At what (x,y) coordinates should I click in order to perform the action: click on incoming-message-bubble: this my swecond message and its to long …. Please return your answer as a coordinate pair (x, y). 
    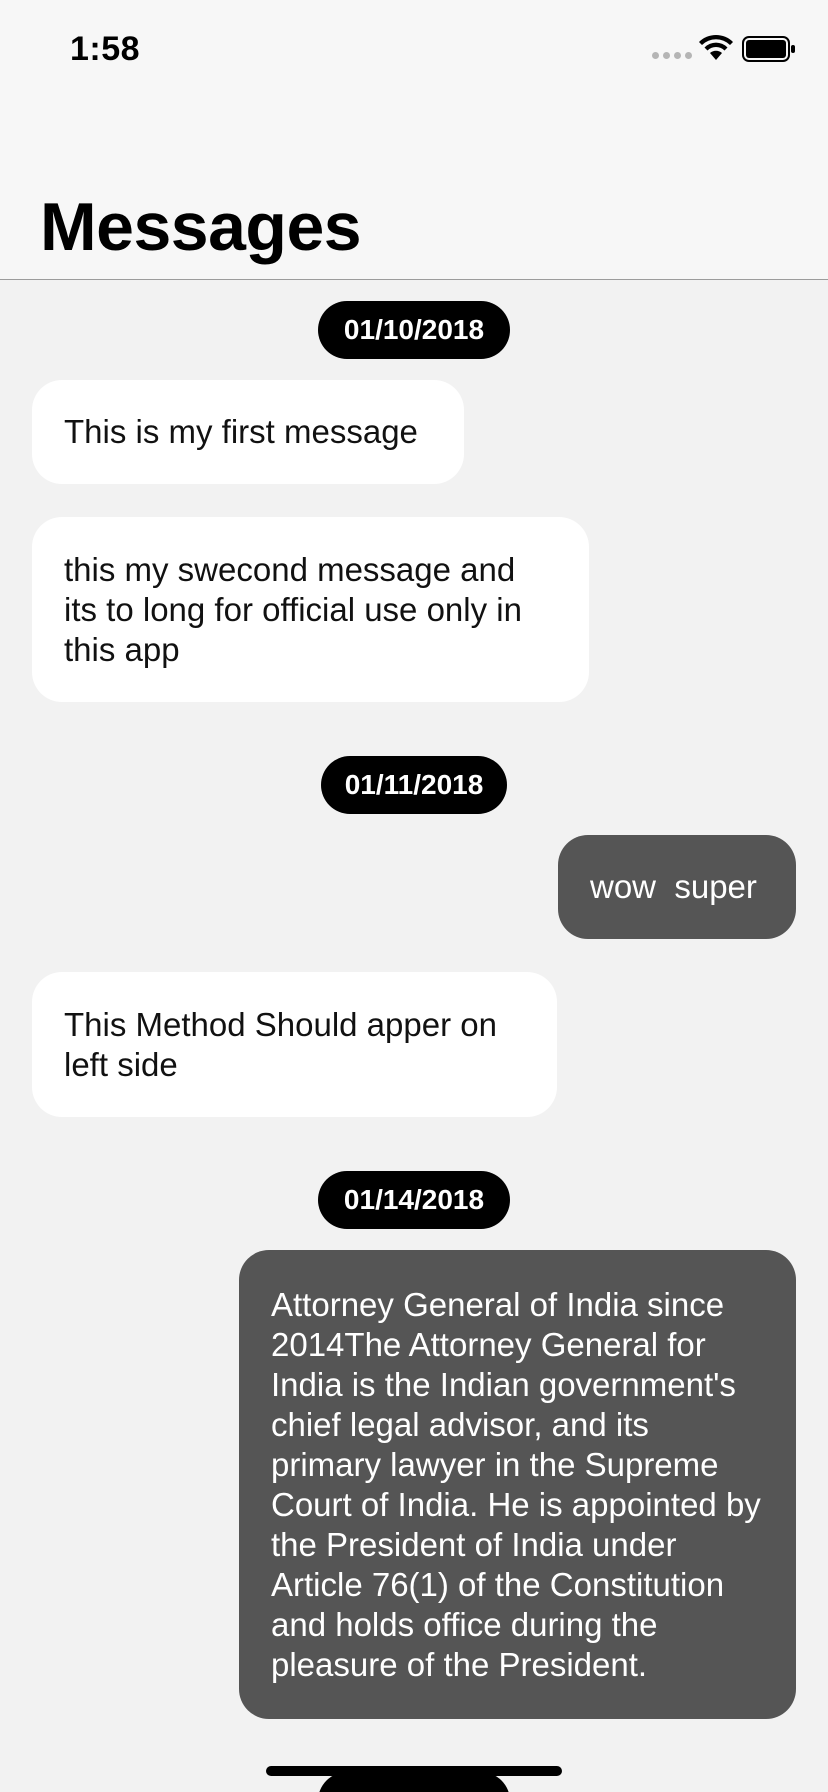
    Looking at the image, I should click on (310, 609).